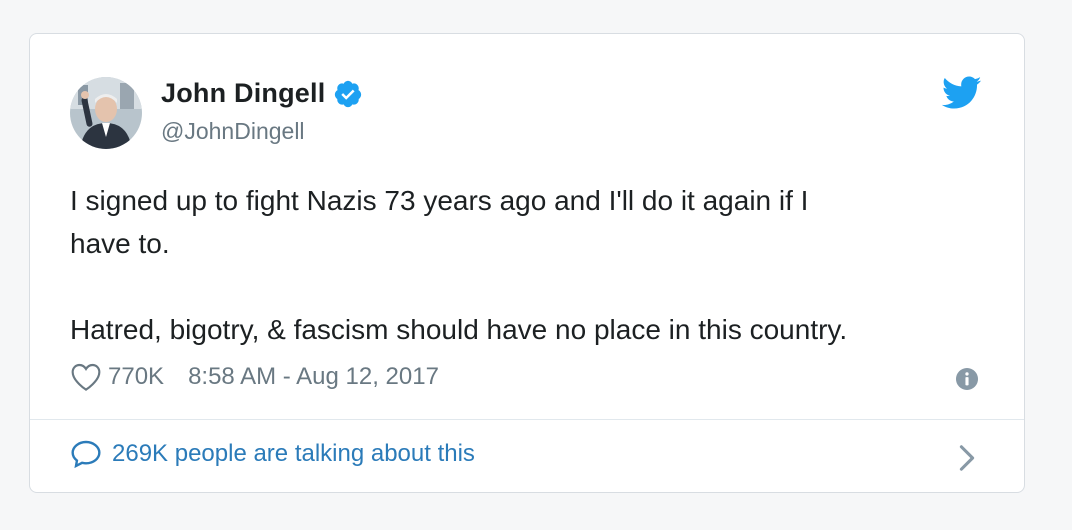 The height and width of the screenshot is (530, 1072). I want to click on verified-badge-icon, so click(348, 93).